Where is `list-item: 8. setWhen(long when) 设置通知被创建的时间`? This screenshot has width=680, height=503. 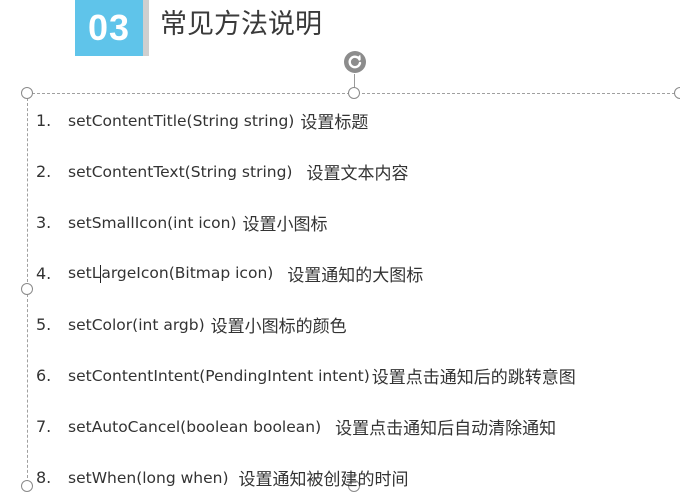 list-item: 8. setWhen(long when) 设置通知被创建的时间 is located at coordinates (306, 477).